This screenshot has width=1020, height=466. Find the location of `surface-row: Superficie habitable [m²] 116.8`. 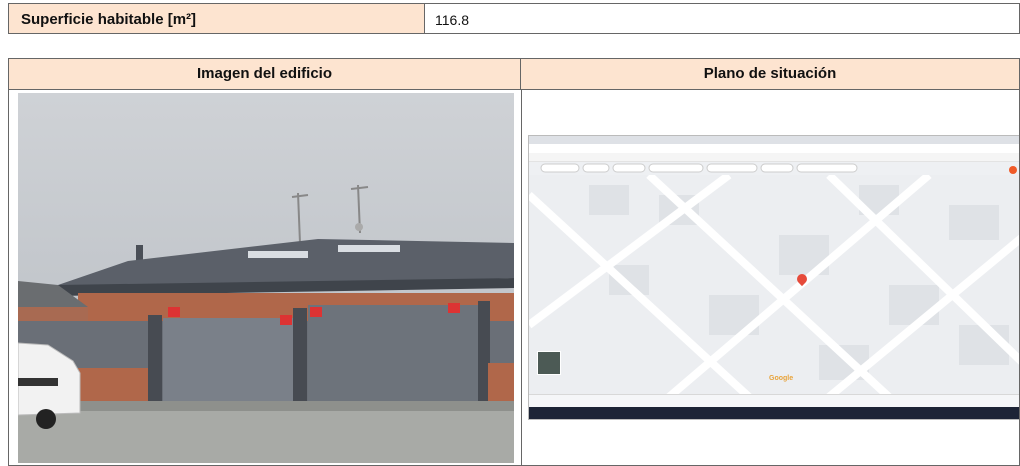

surface-row: Superficie habitable [m²] 116.8 is located at coordinates (514, 18).